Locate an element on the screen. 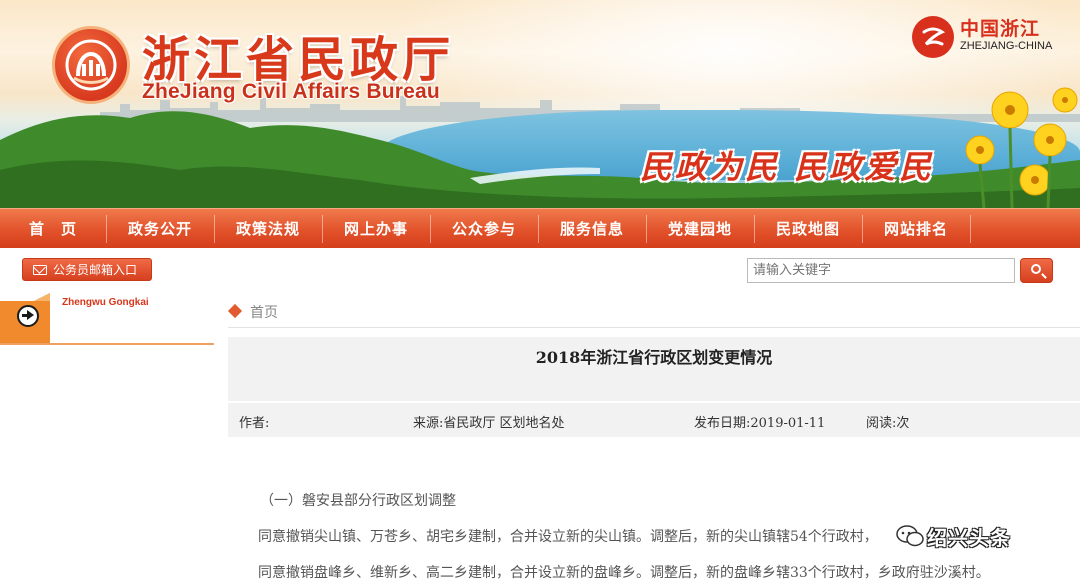  nav-item-home: 首 页 is located at coordinates (53, 229).